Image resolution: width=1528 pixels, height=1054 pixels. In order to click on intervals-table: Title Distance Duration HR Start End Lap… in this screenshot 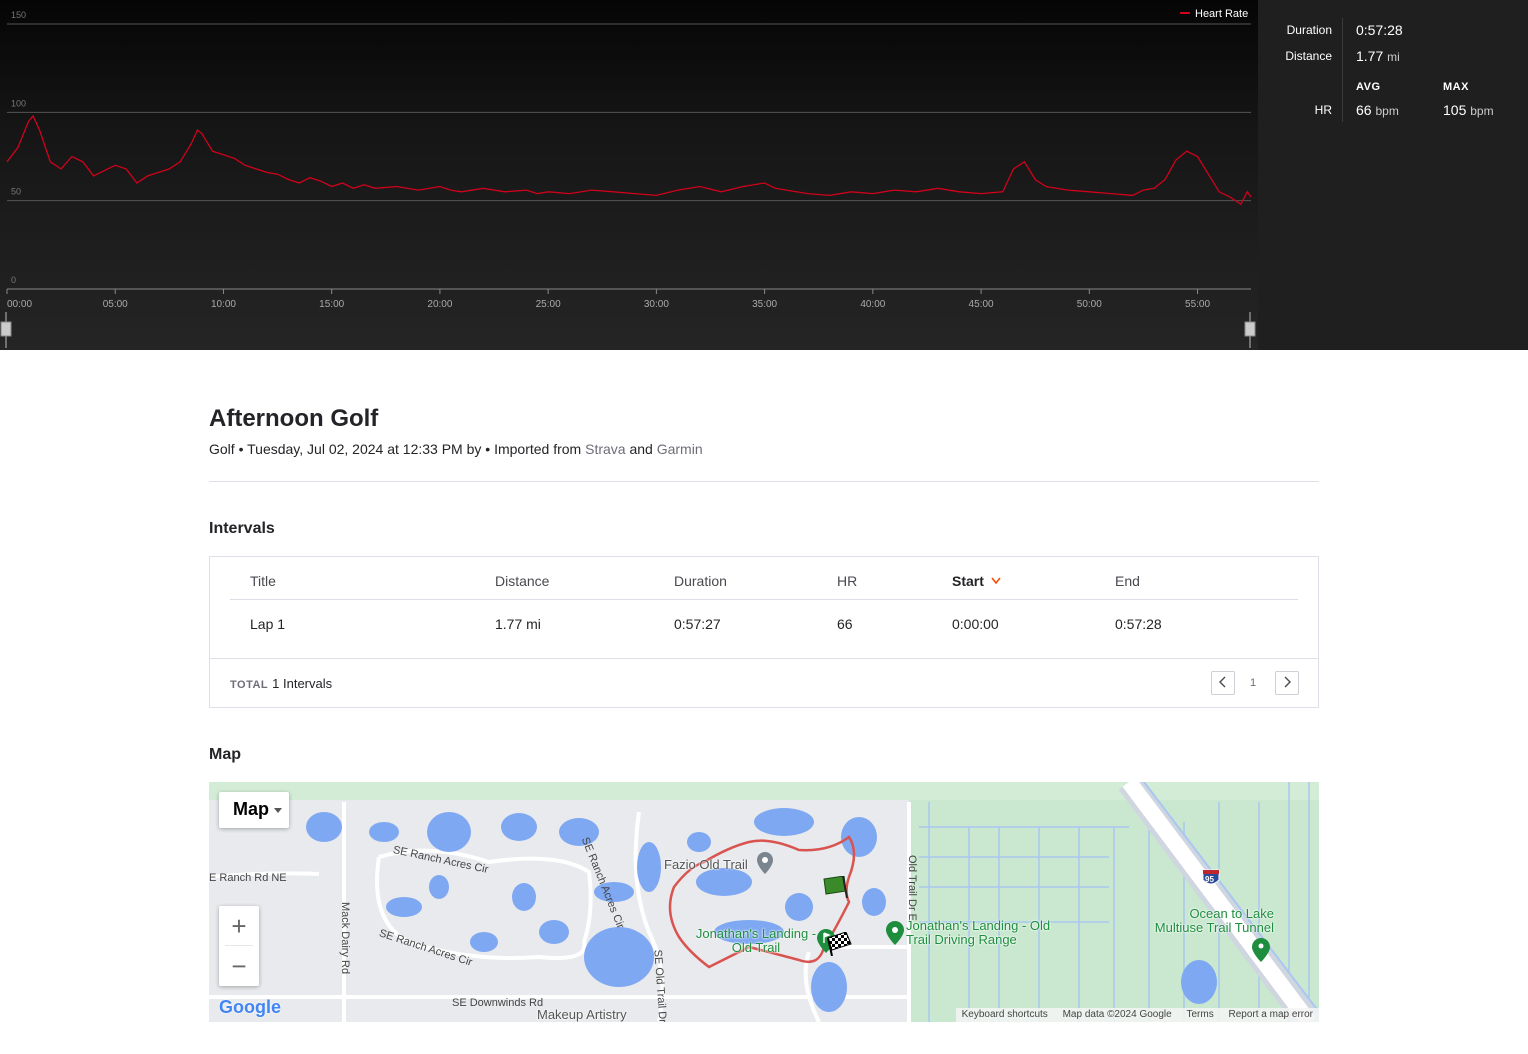, I will do `click(764, 632)`.